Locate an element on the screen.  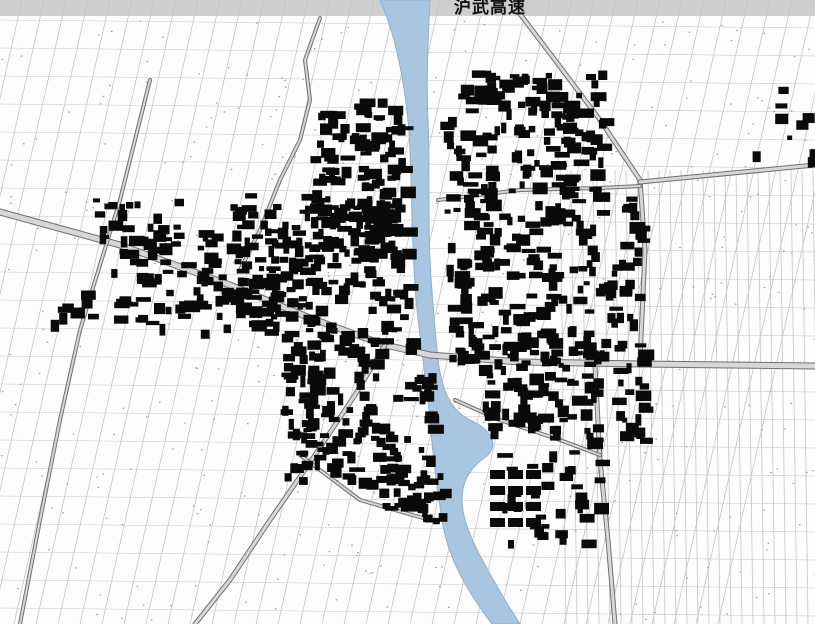
building-far-west is located at coordinates (63, 318).